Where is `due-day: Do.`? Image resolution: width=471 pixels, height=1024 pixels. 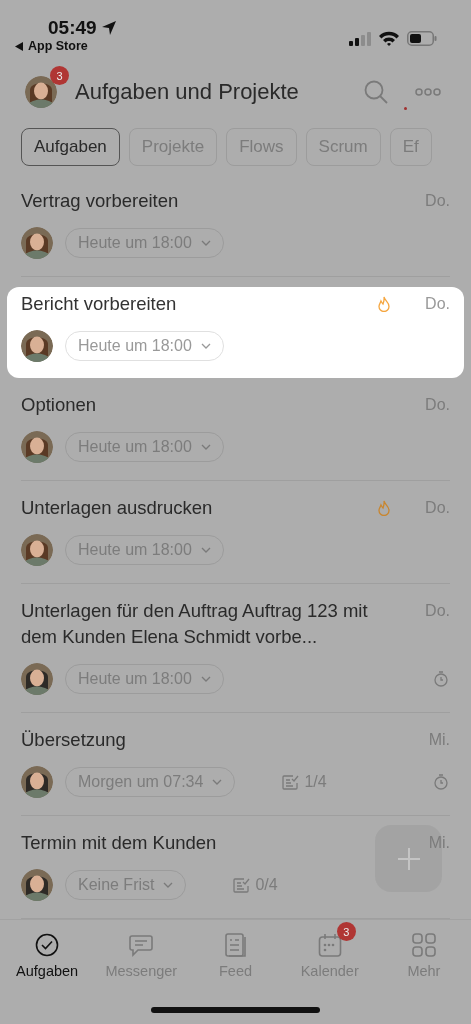
due-day: Do. is located at coordinates (437, 304).